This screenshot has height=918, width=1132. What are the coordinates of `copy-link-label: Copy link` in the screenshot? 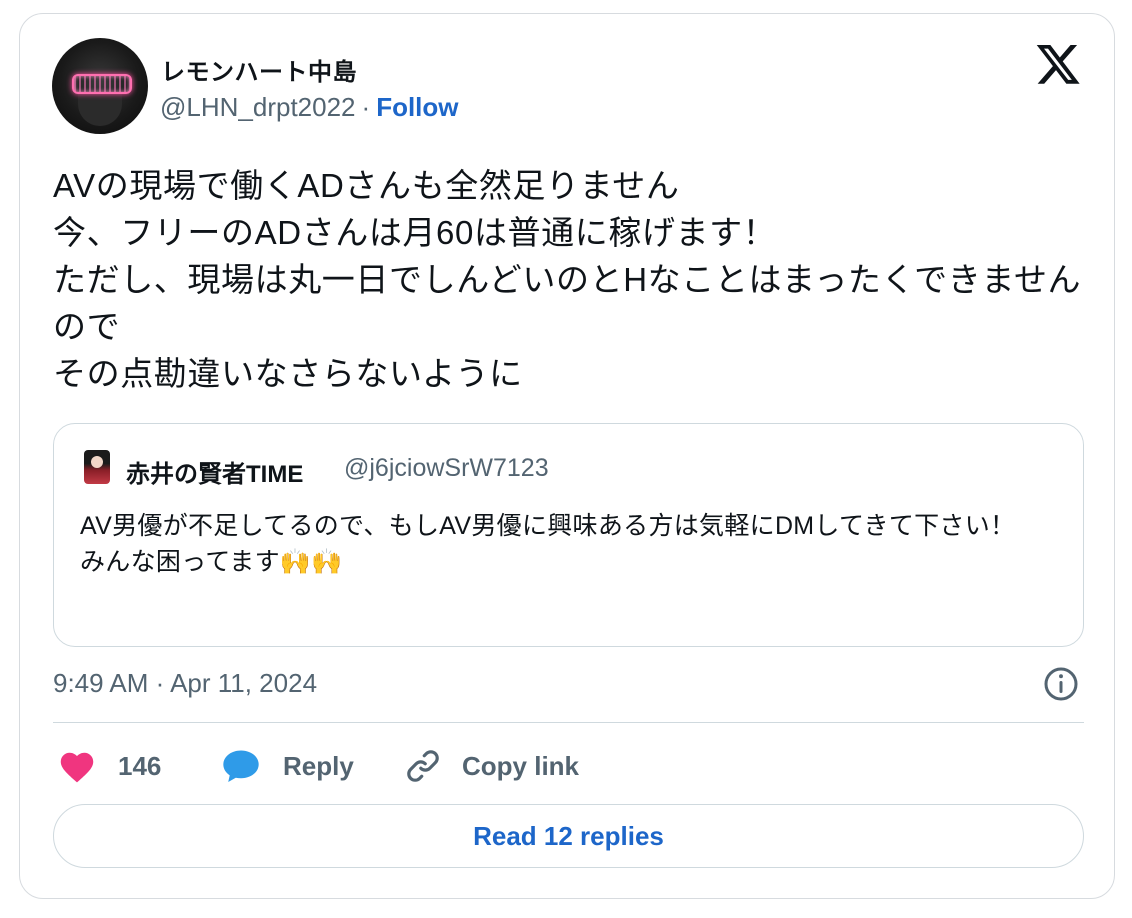 It's located at (521, 765).